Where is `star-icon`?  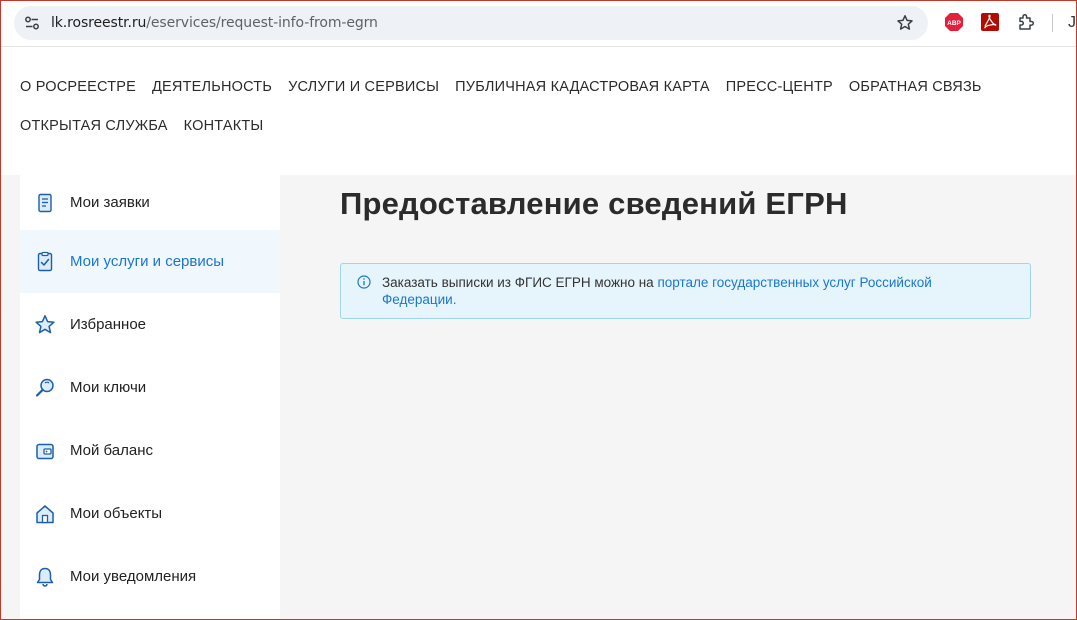 star-icon is located at coordinates (45, 323).